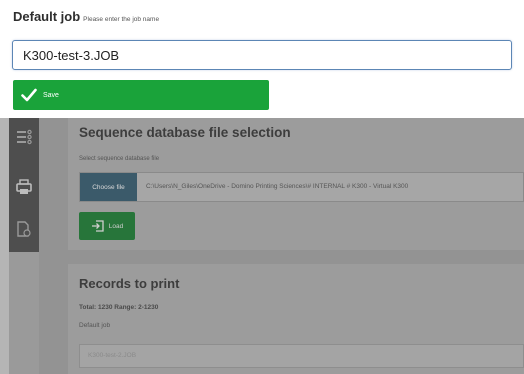 Image resolution: width=524 pixels, height=374 pixels. Describe the element at coordinates (95, 325) in the screenshot. I see `default-job-label: Default job` at that location.